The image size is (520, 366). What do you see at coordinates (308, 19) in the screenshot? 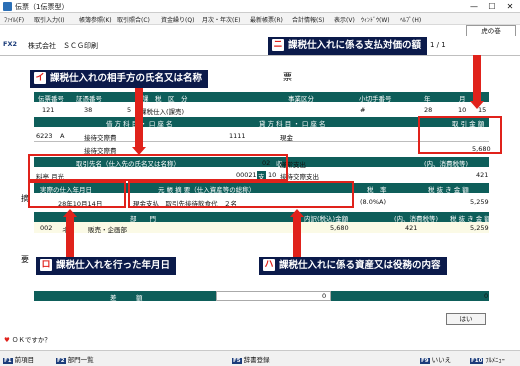
I see `menu-totals: 合計情報(S)` at bounding box center [308, 19].